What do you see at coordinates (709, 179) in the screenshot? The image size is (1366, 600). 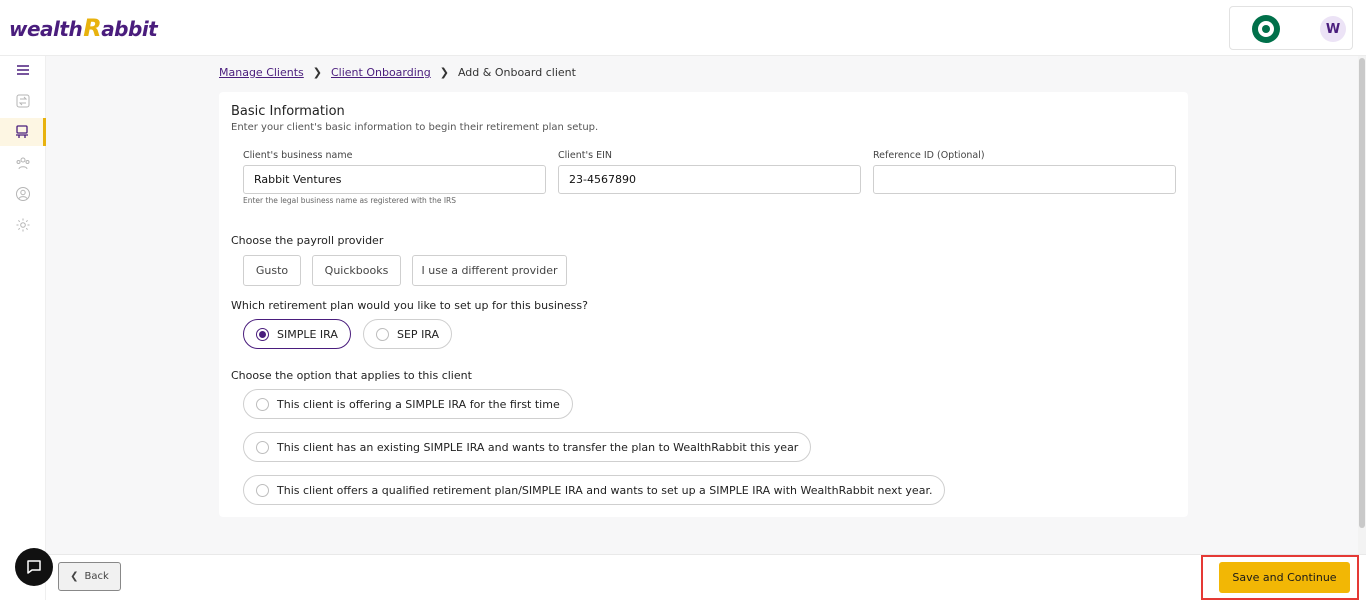 I see `ein-input: 23-4567890` at bounding box center [709, 179].